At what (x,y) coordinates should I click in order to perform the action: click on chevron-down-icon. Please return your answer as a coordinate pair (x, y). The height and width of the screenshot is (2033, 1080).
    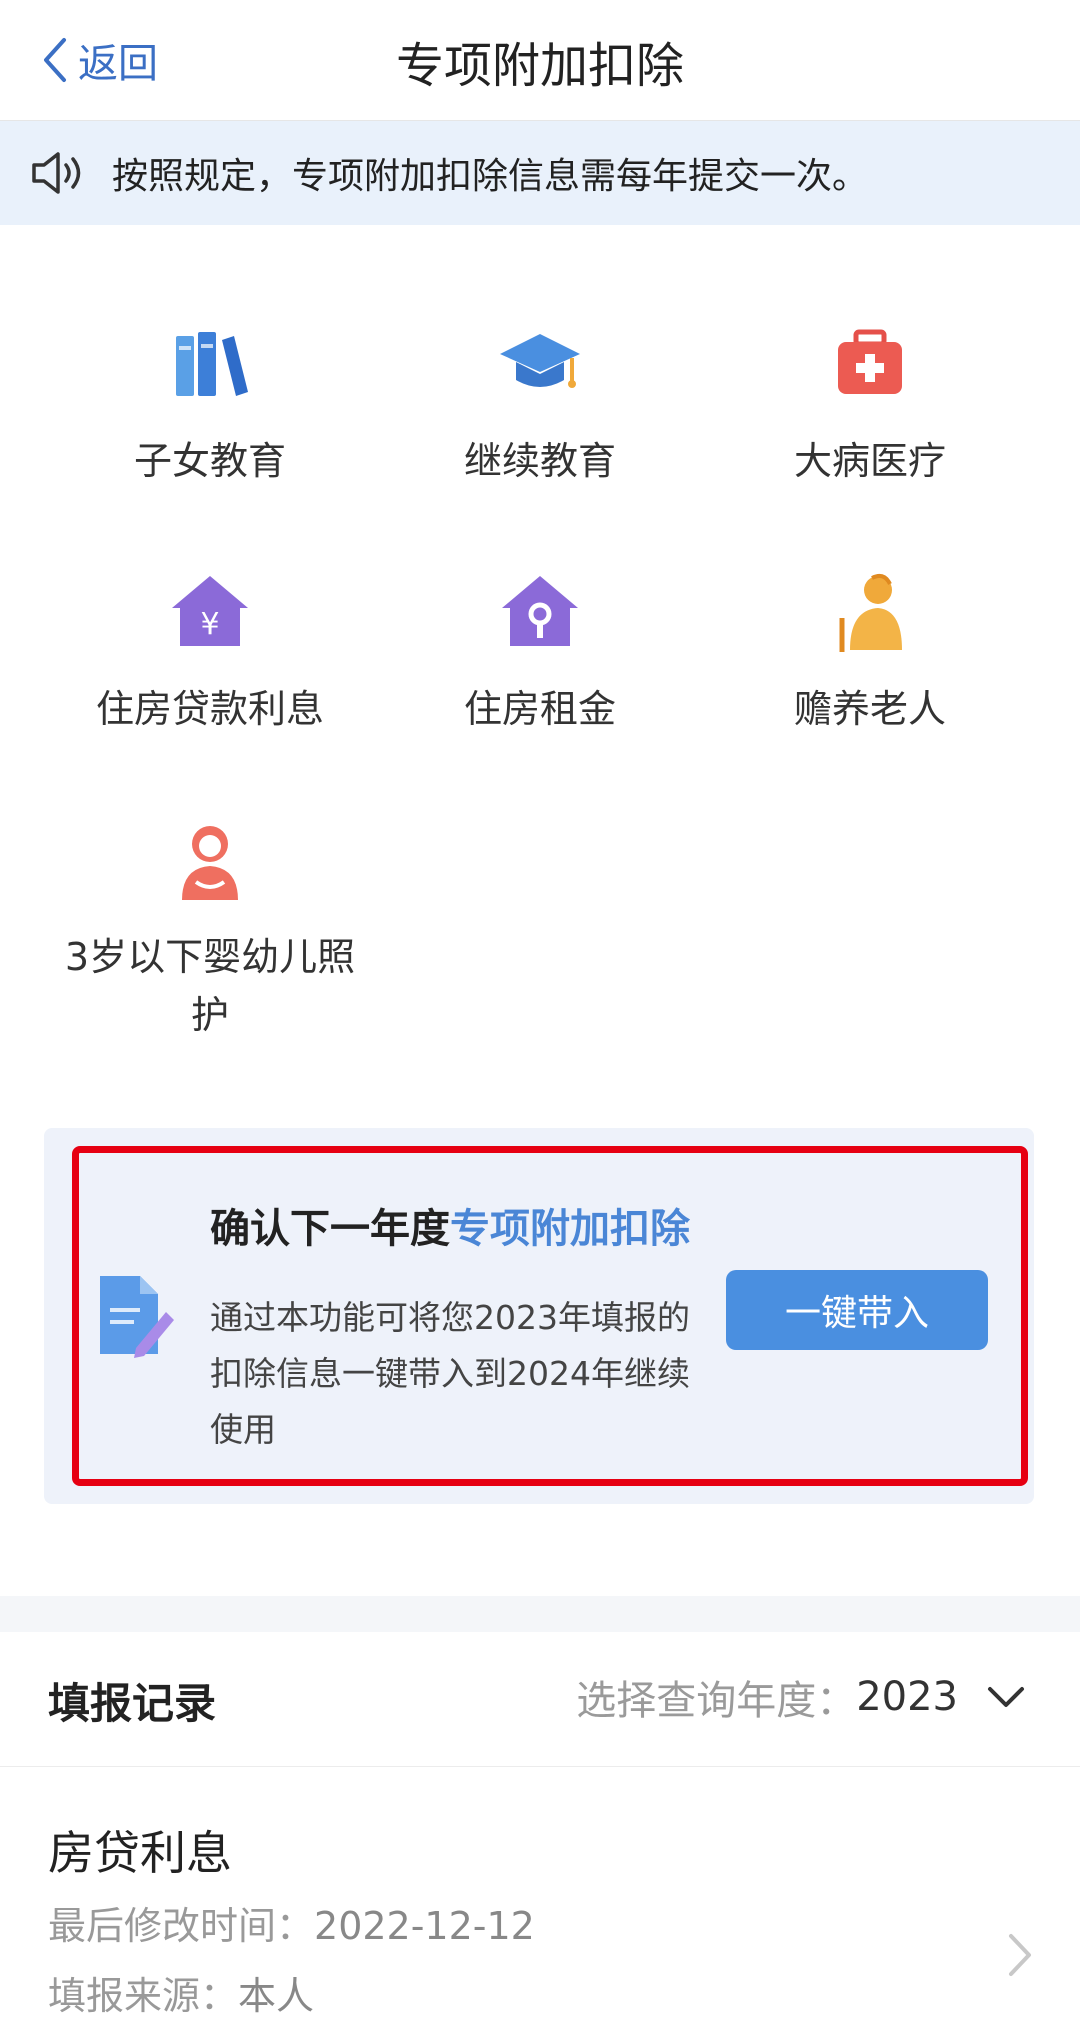
    Looking at the image, I should click on (1006, 1697).